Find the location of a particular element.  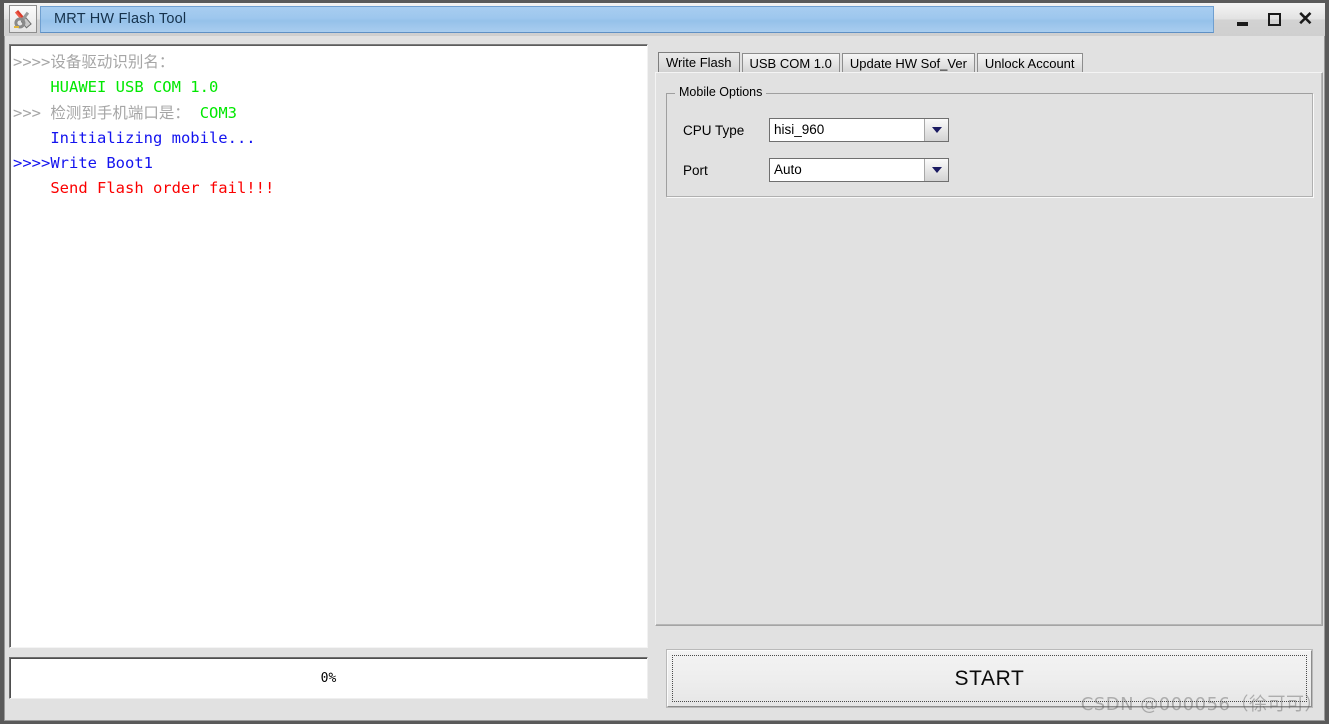

field-row-cpu-type: CPU Type hisi_960 is located at coordinates (816, 130).